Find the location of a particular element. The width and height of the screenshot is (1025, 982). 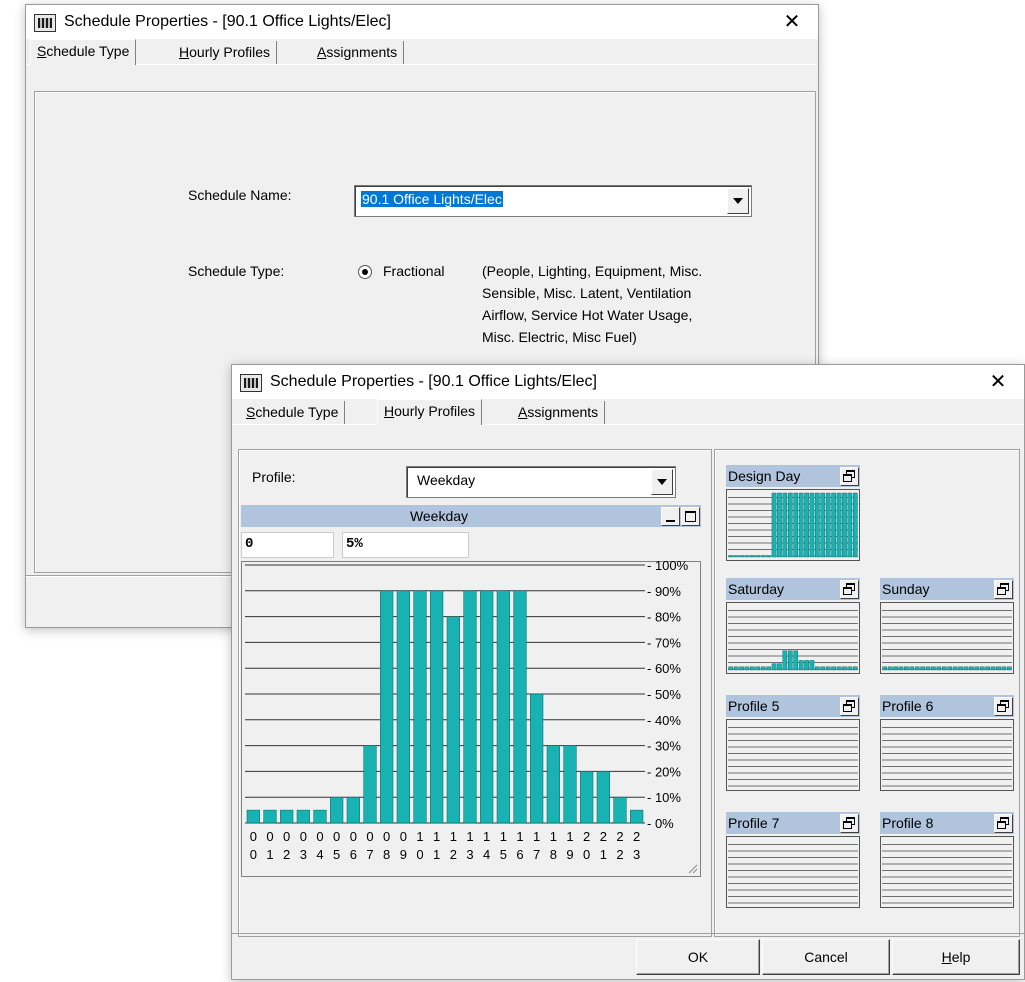

front-tab-assignments: Assignments is located at coordinates (559, 412).